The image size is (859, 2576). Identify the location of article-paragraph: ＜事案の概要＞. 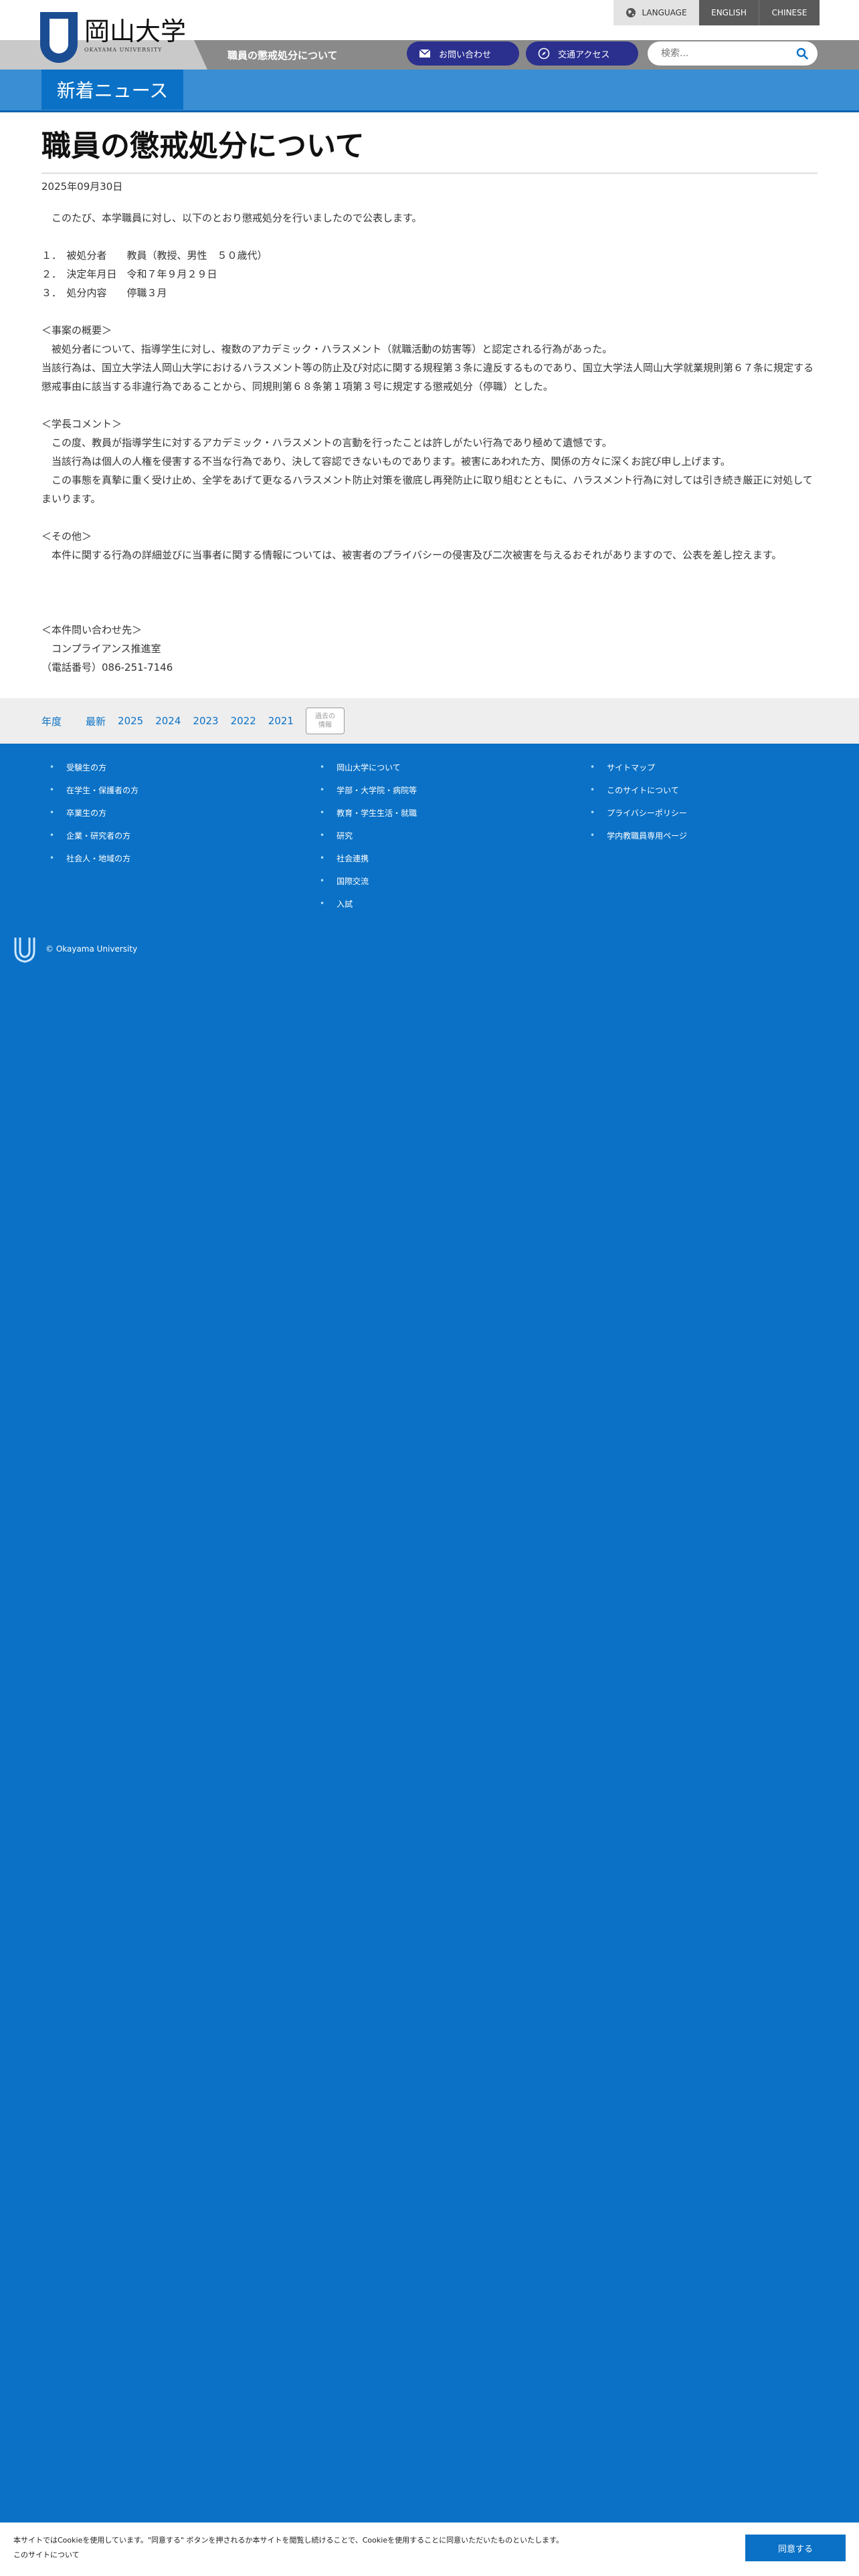
(76, 330).